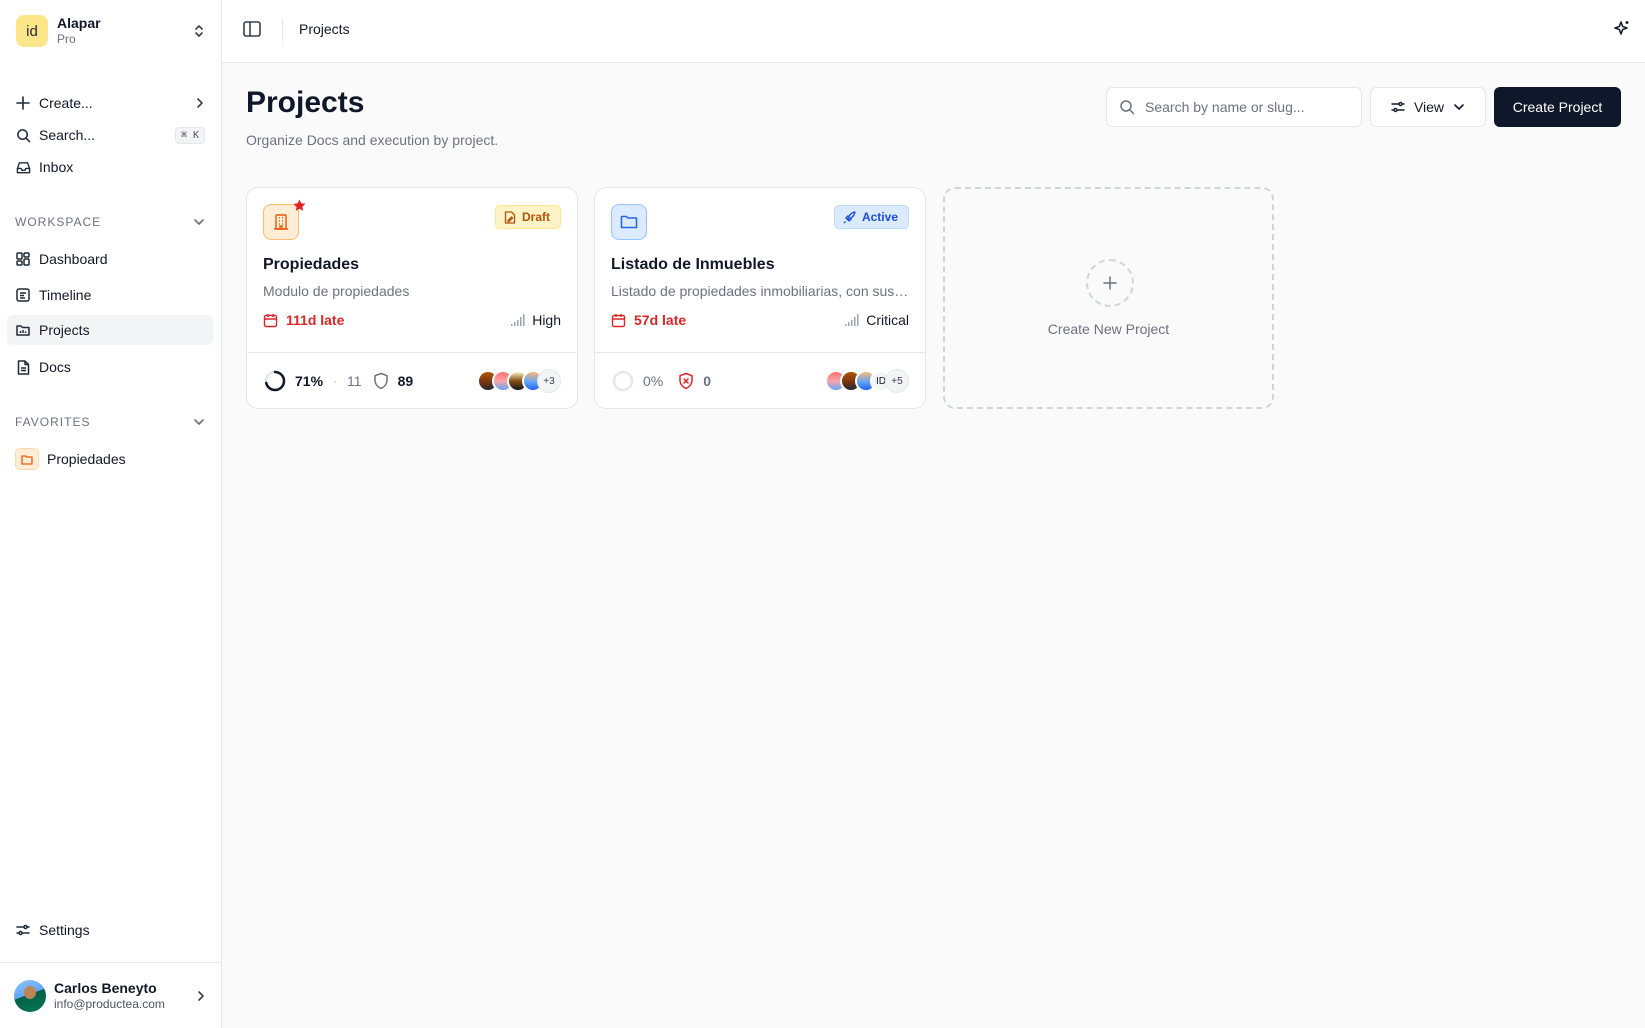  I want to click on sidebar-item-label: Inbox, so click(56, 167).